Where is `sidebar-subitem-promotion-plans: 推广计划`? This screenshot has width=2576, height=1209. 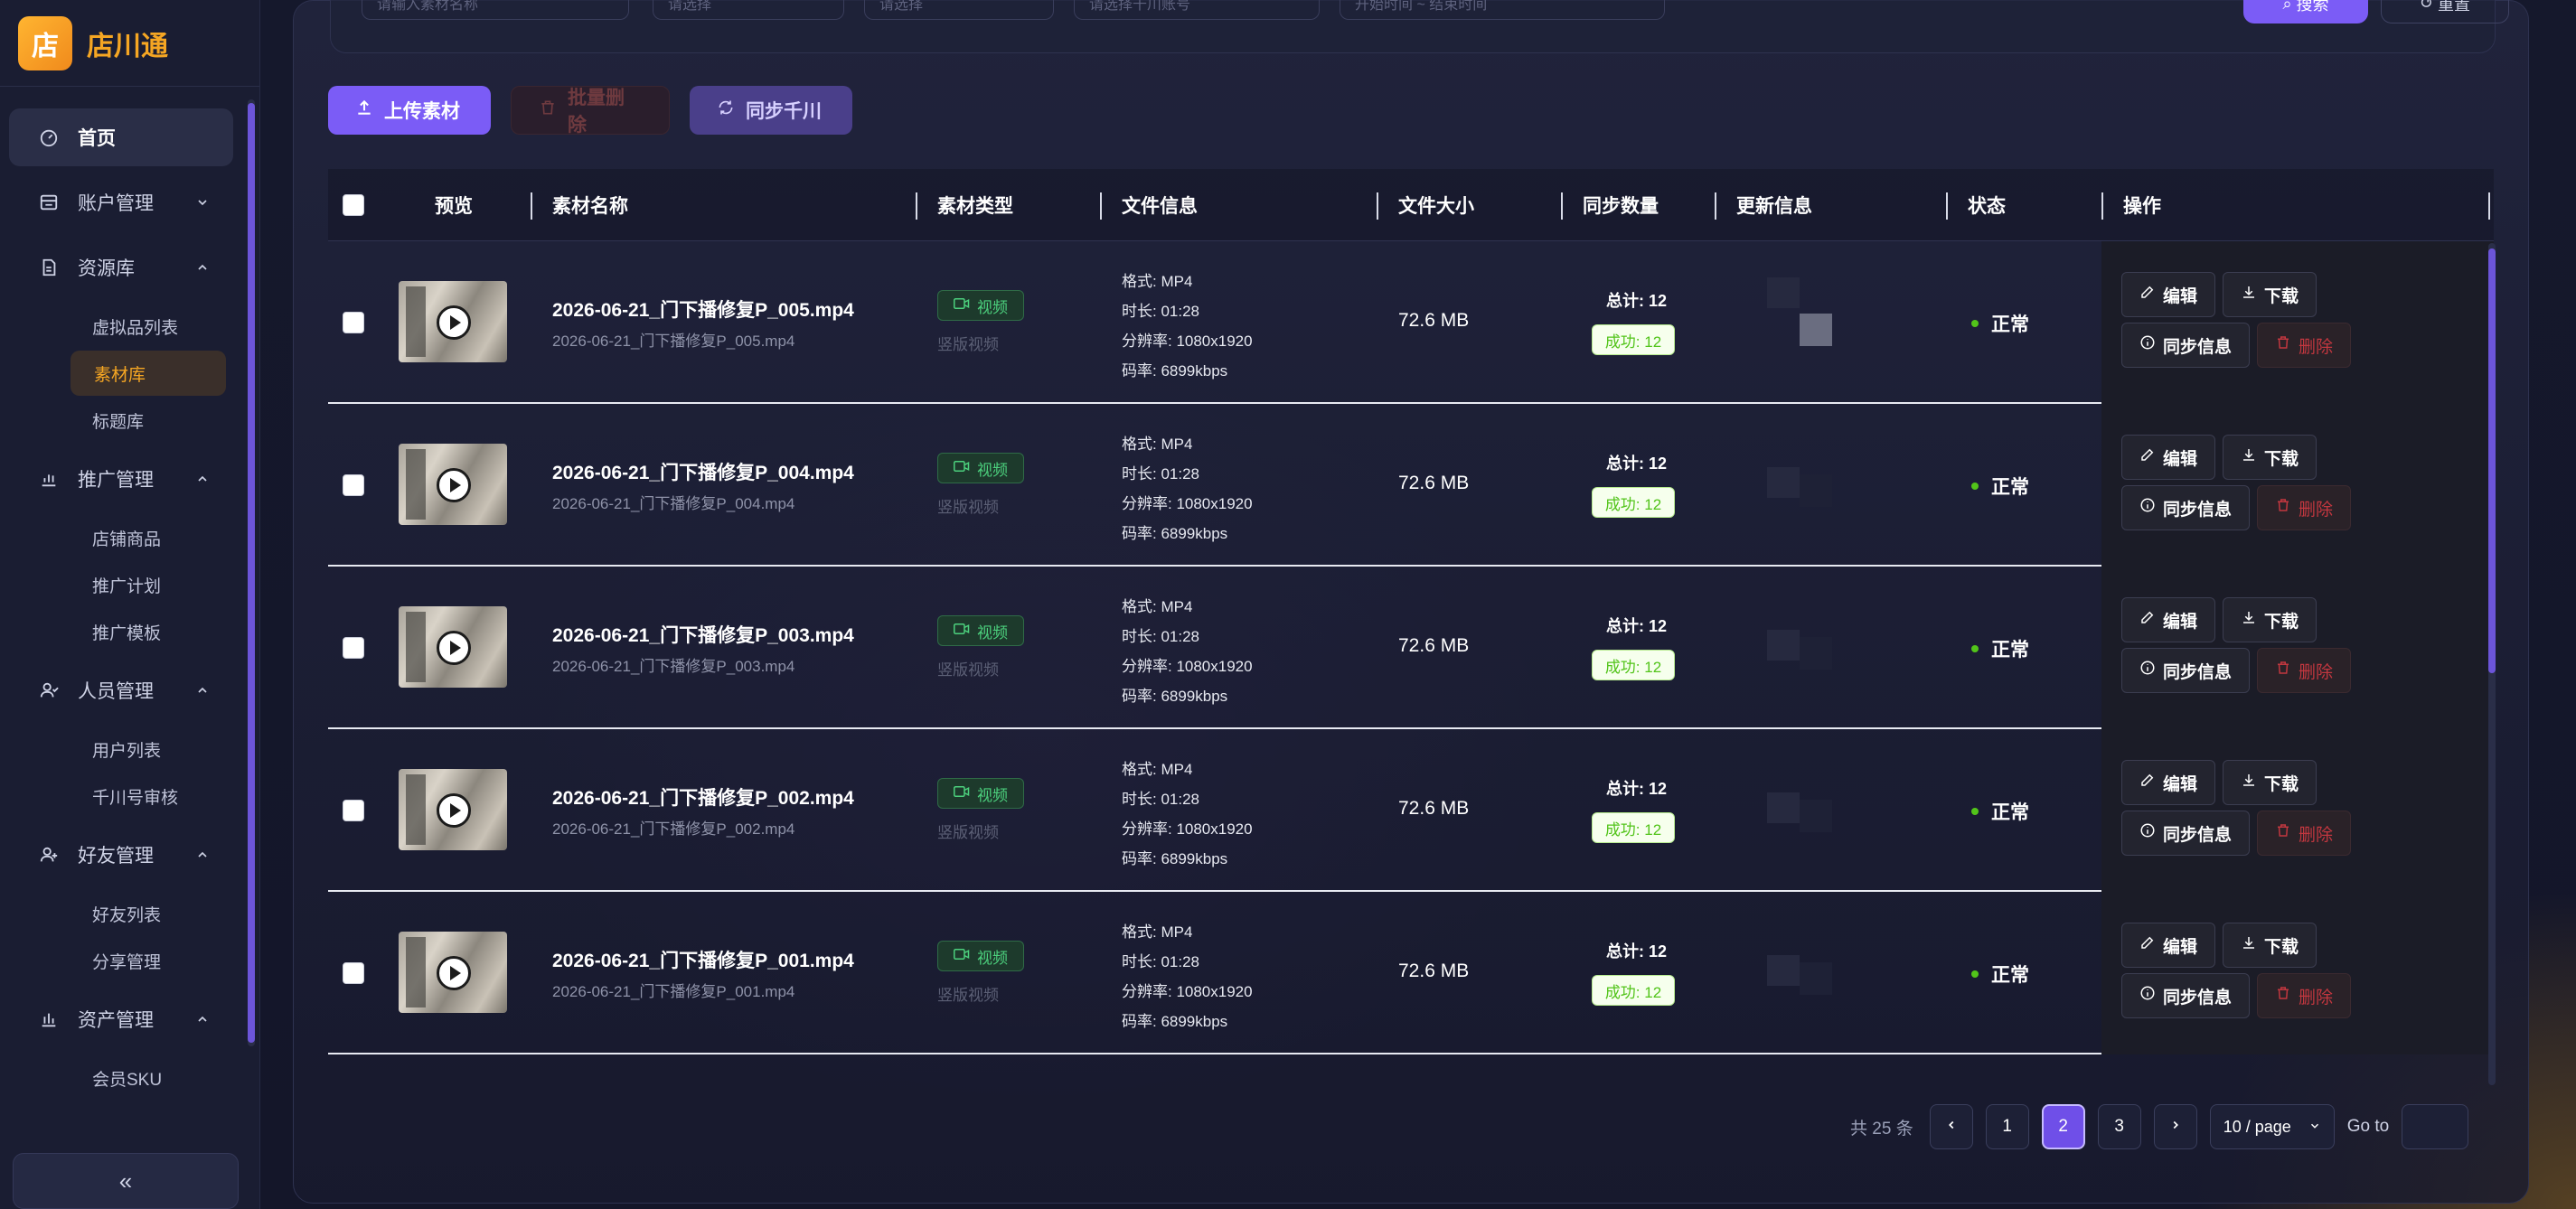 sidebar-subitem-promotion-plans: 推广计划 is located at coordinates (117, 584).